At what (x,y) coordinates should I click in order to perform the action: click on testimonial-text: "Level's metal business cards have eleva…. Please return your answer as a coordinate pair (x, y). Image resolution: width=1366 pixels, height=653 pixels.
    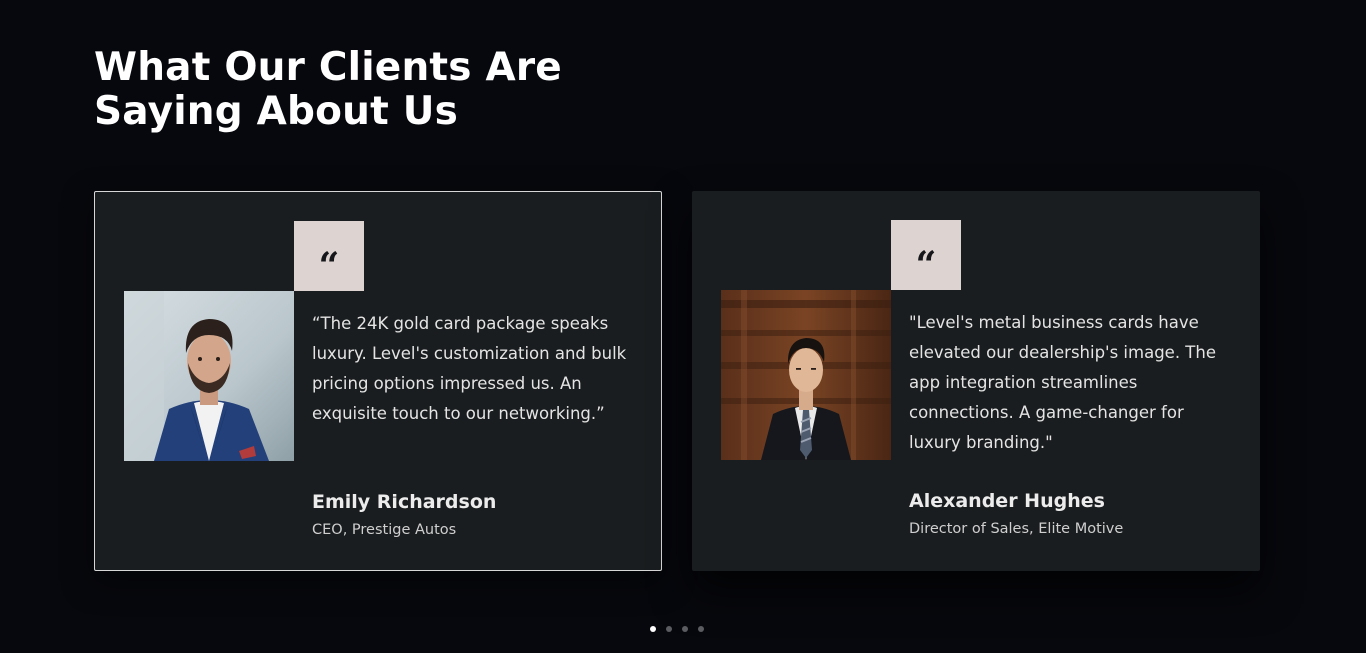
    Looking at the image, I should click on (1062, 382).